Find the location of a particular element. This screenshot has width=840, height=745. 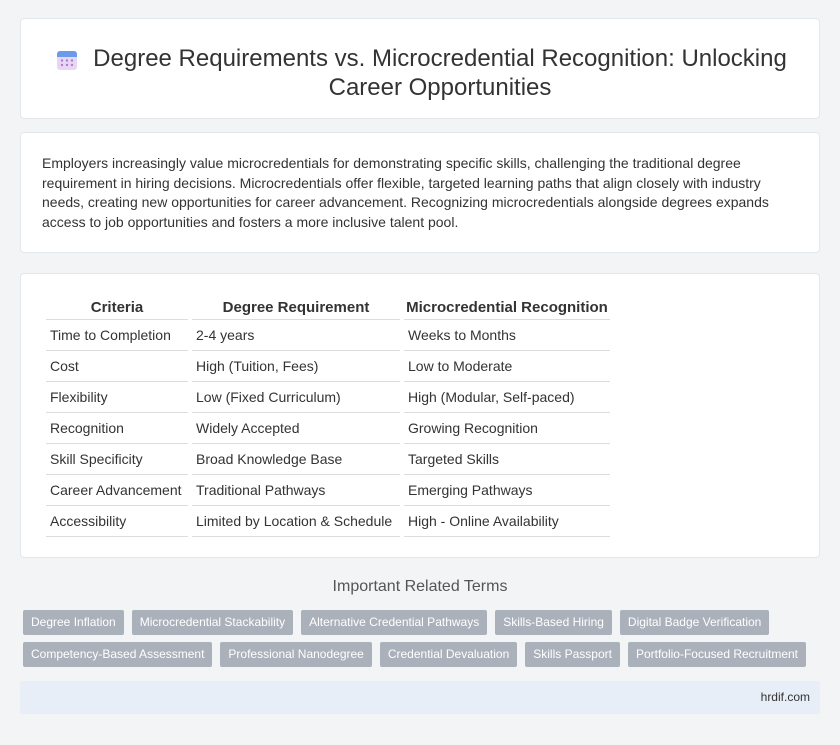

table-cell: Targeted Skills is located at coordinates (507, 459).